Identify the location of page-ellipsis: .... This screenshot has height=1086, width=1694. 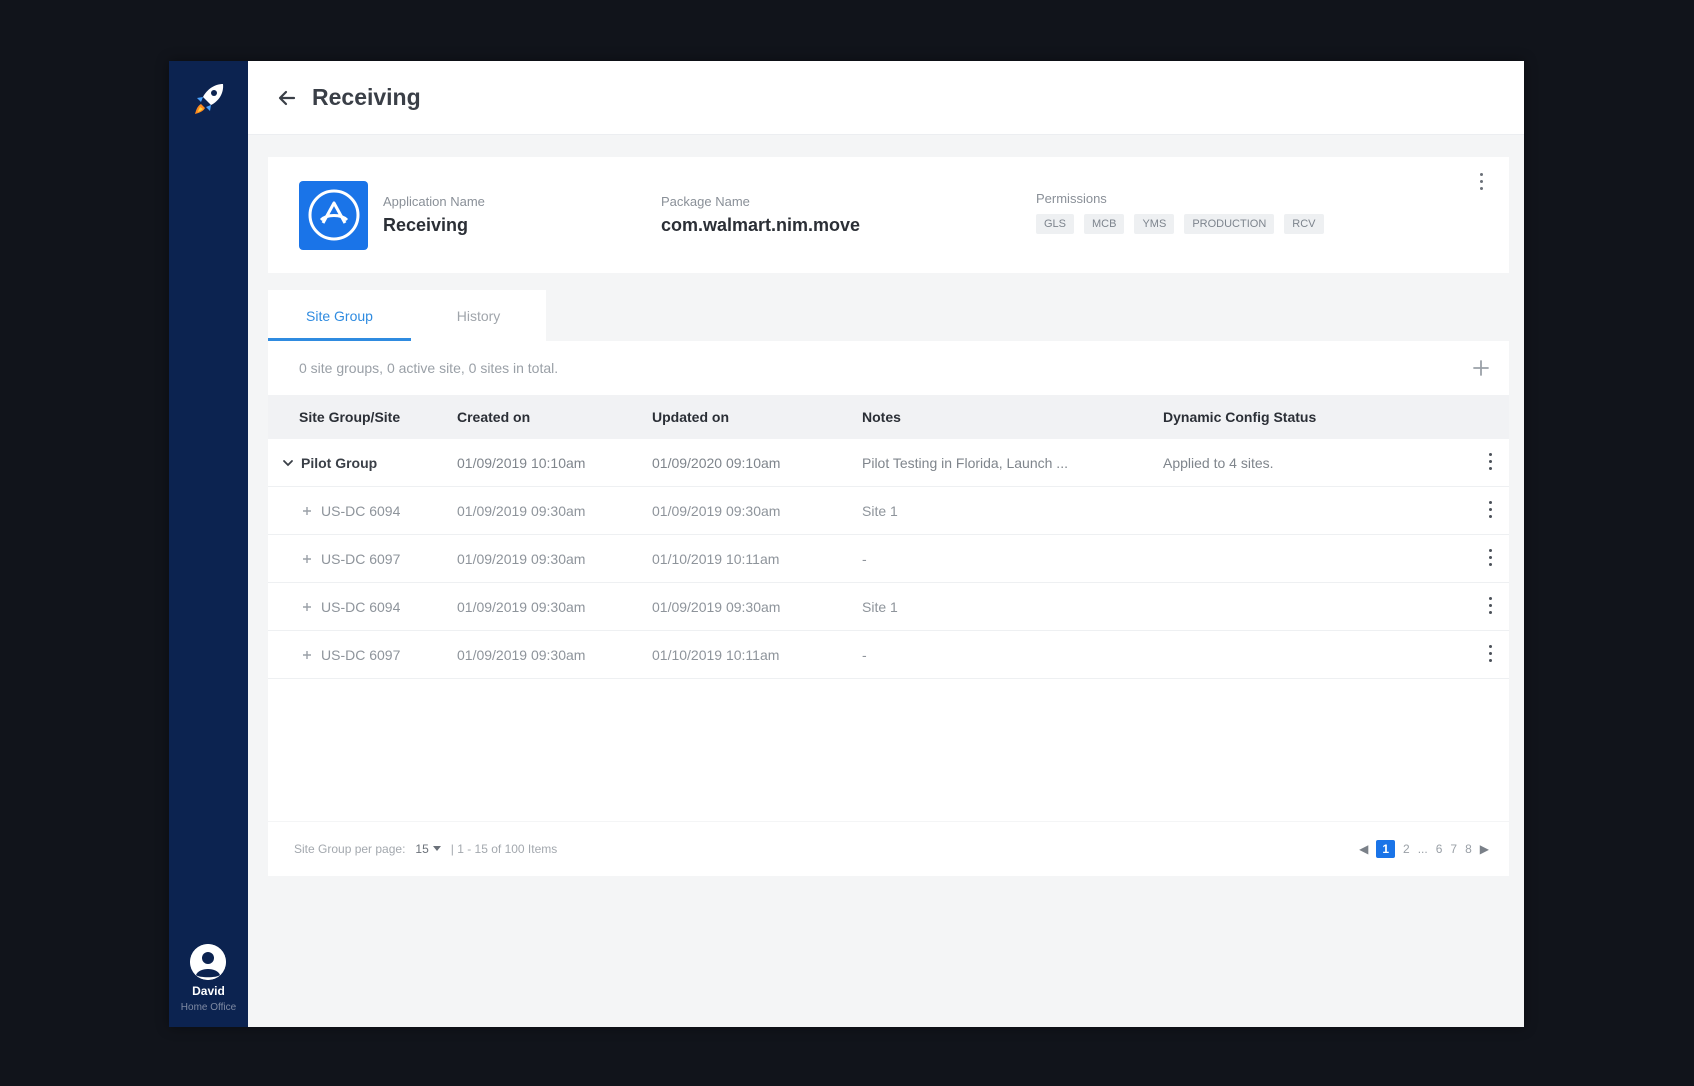
(1422, 849).